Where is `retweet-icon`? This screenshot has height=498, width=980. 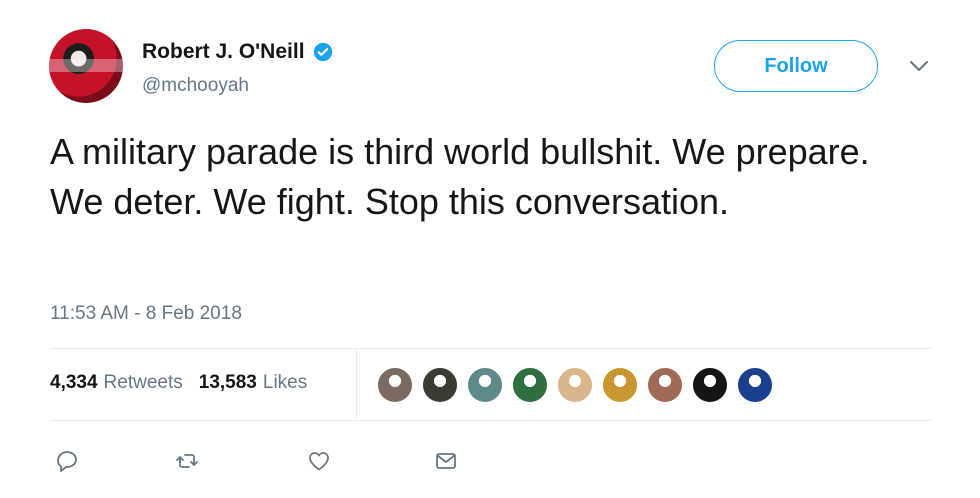 retweet-icon is located at coordinates (187, 461).